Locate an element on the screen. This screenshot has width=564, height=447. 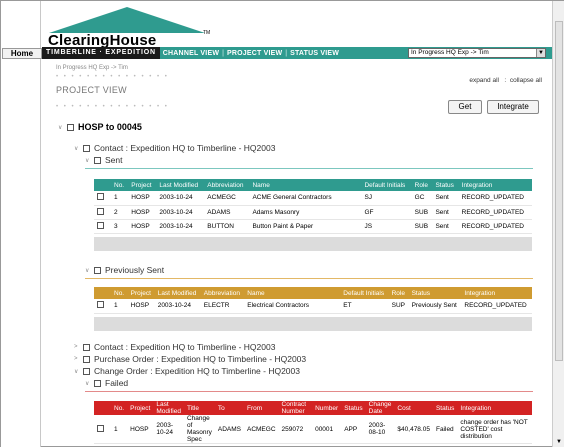
cell: Electrical Contractors is located at coordinates (292, 306).